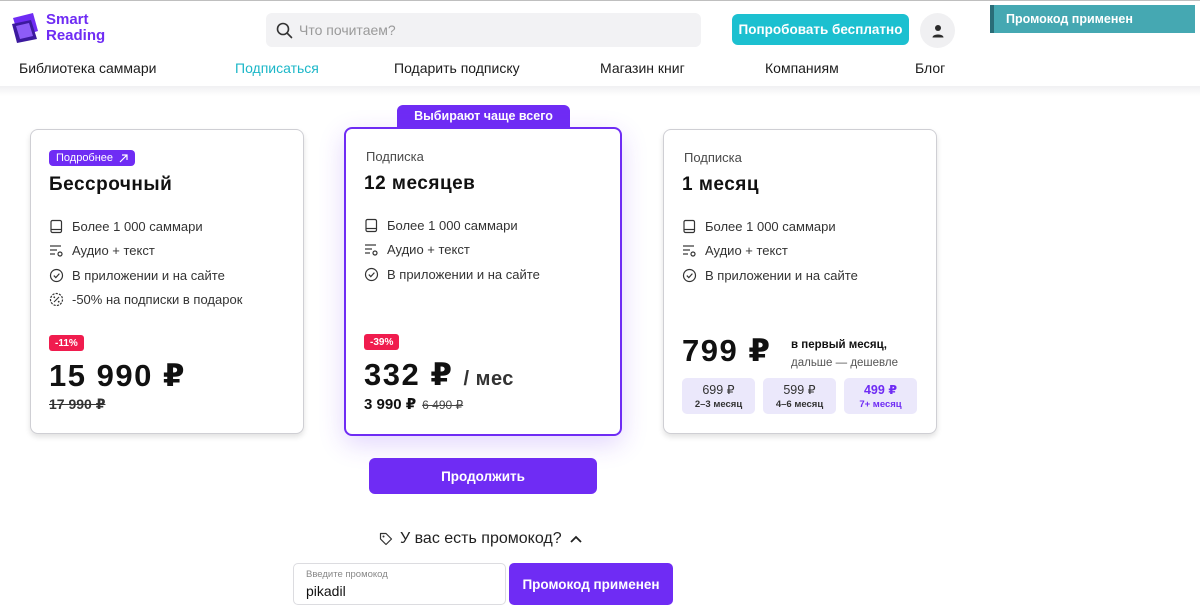 Image resolution: width=1200 pixels, height=616 pixels. What do you see at coordinates (880, 390) in the screenshot?
I see `tier-price: 499 ₽` at bounding box center [880, 390].